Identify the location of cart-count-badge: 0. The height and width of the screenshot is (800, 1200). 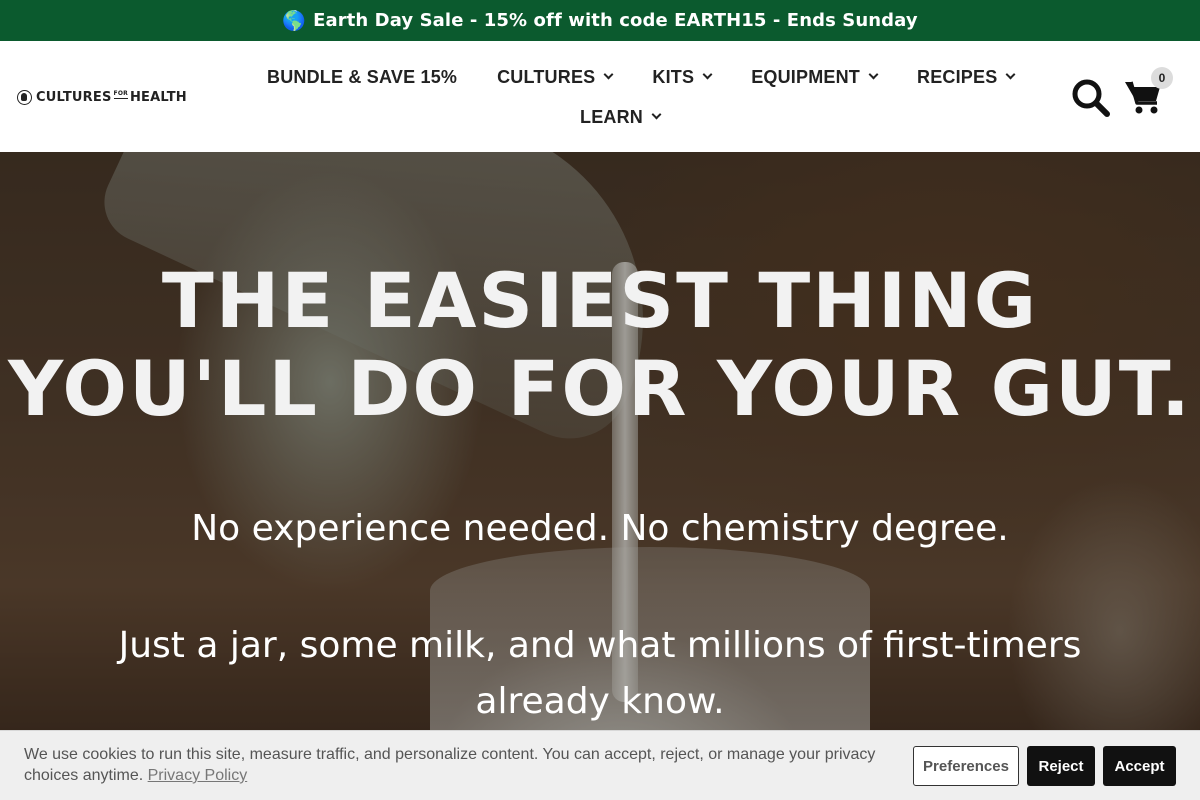
(1162, 78).